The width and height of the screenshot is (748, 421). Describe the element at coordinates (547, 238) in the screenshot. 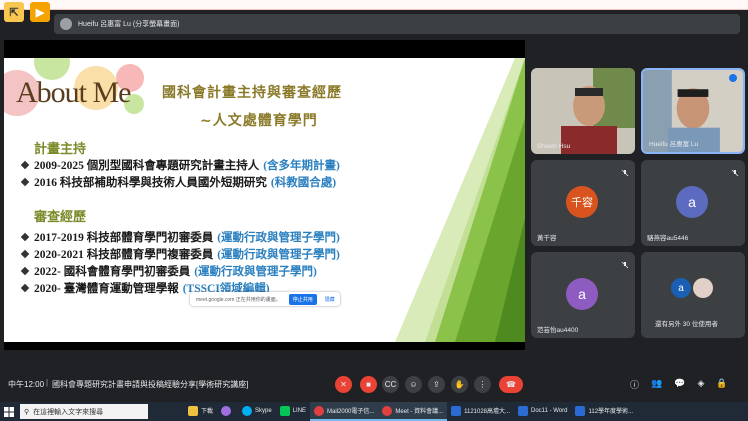

I see `participant-name: 黃千容` at that location.